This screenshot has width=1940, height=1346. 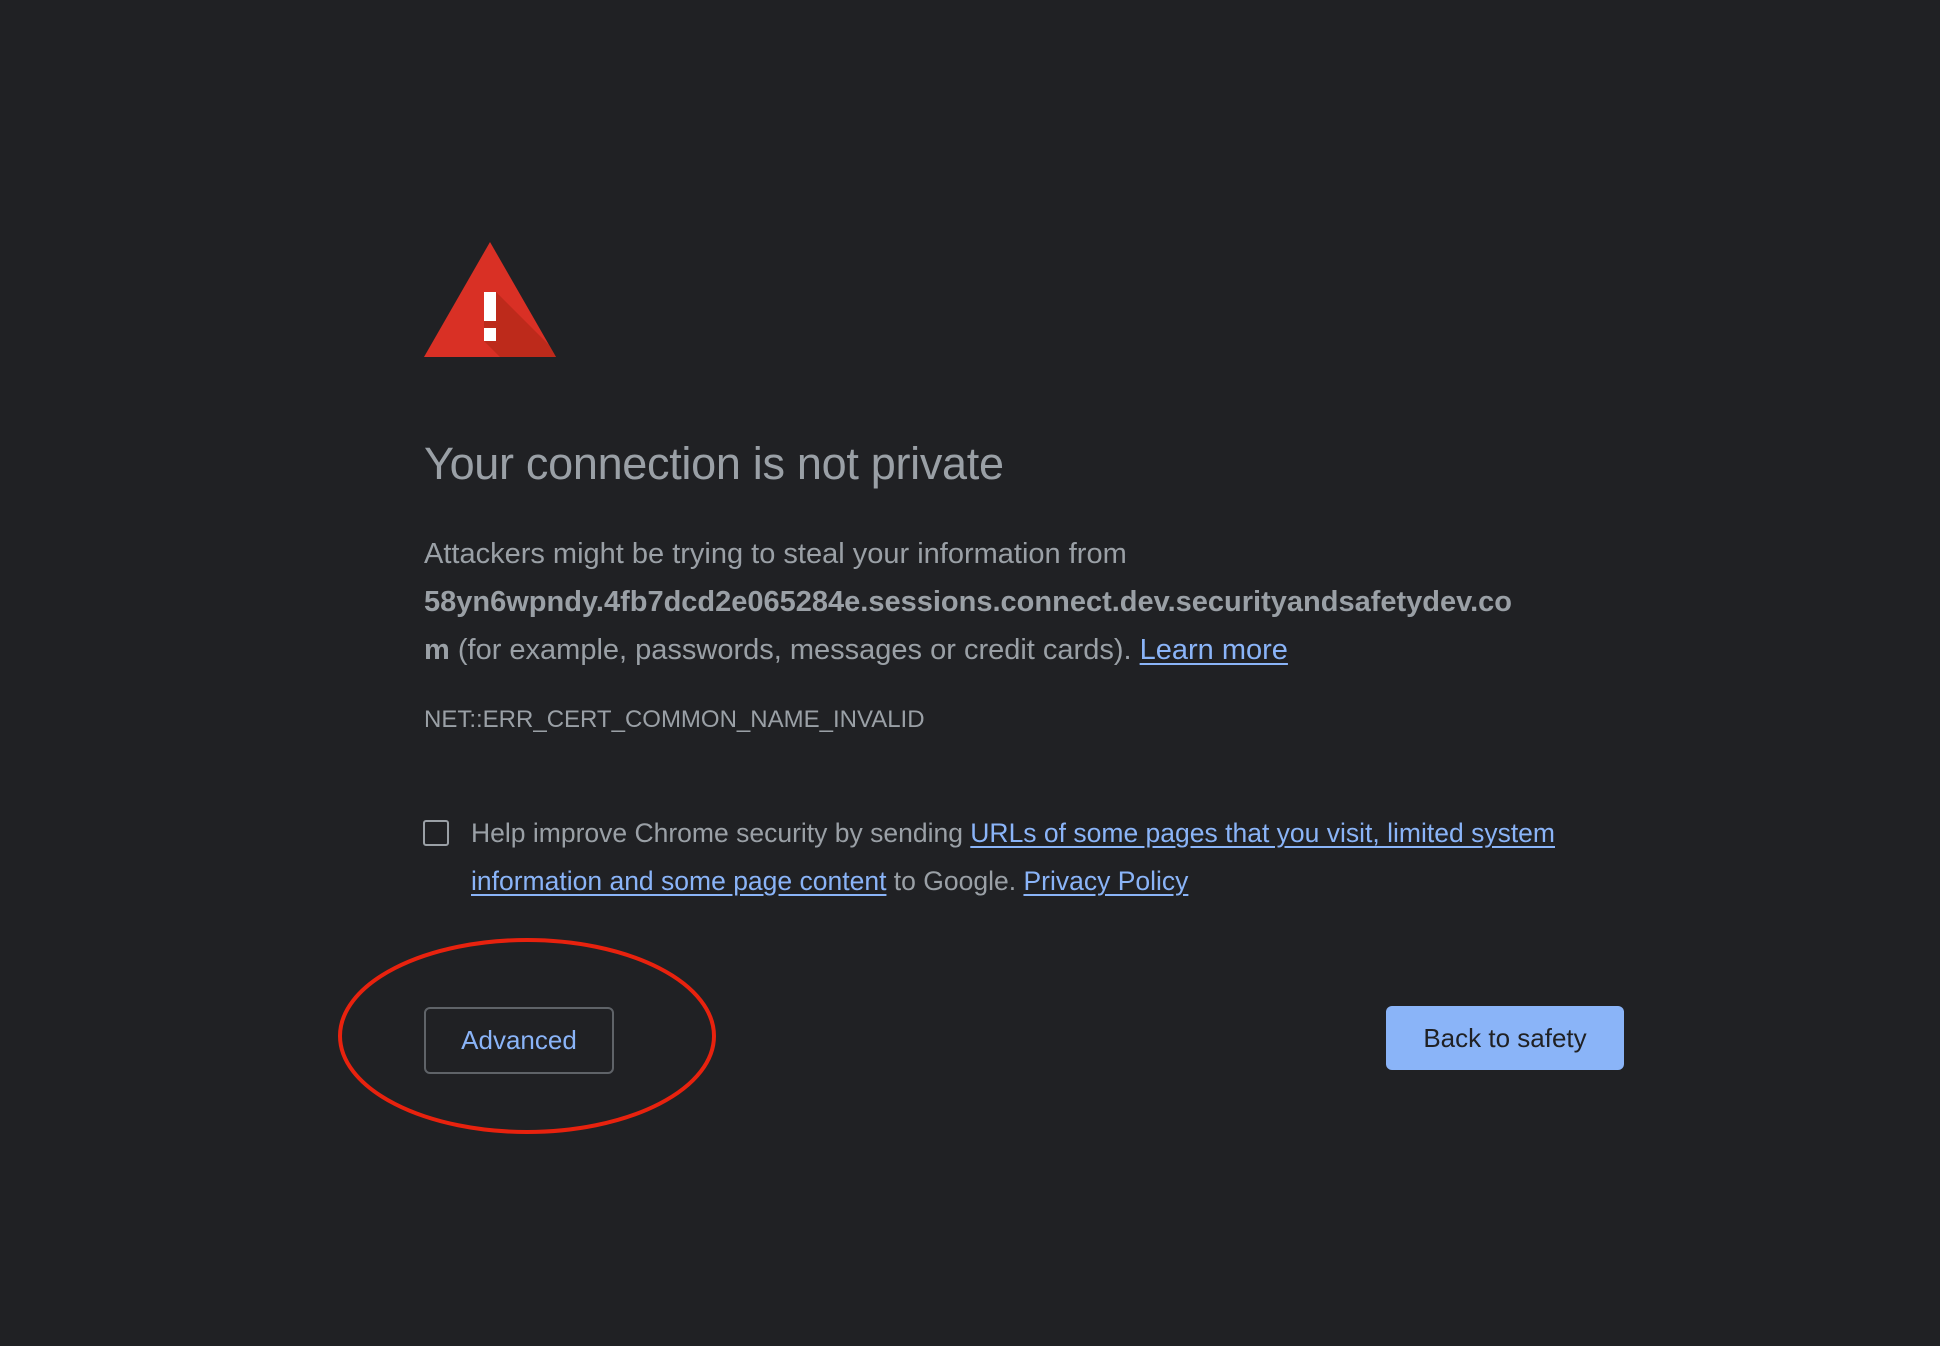 I want to click on urls-info-link-continued: information and some page content, so click(x=678, y=881).